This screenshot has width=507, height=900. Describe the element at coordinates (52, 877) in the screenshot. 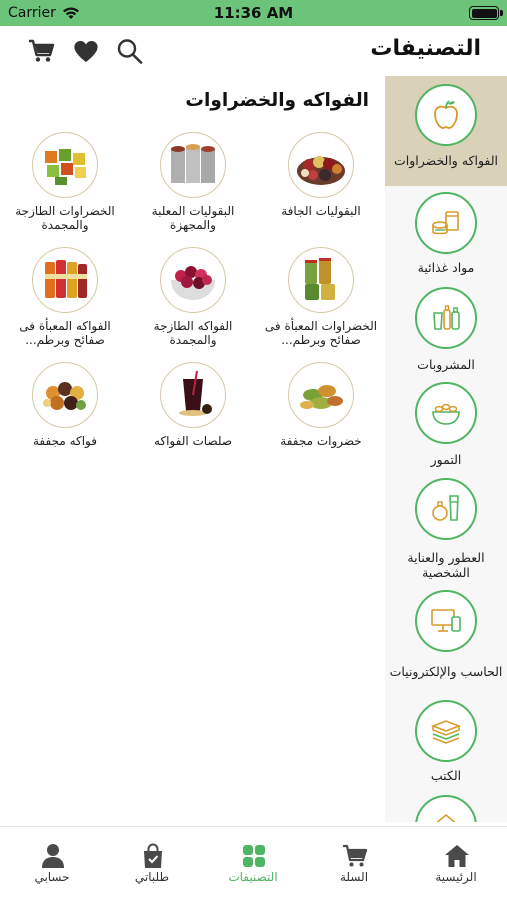

I see `tab-label: حسابي` at that location.